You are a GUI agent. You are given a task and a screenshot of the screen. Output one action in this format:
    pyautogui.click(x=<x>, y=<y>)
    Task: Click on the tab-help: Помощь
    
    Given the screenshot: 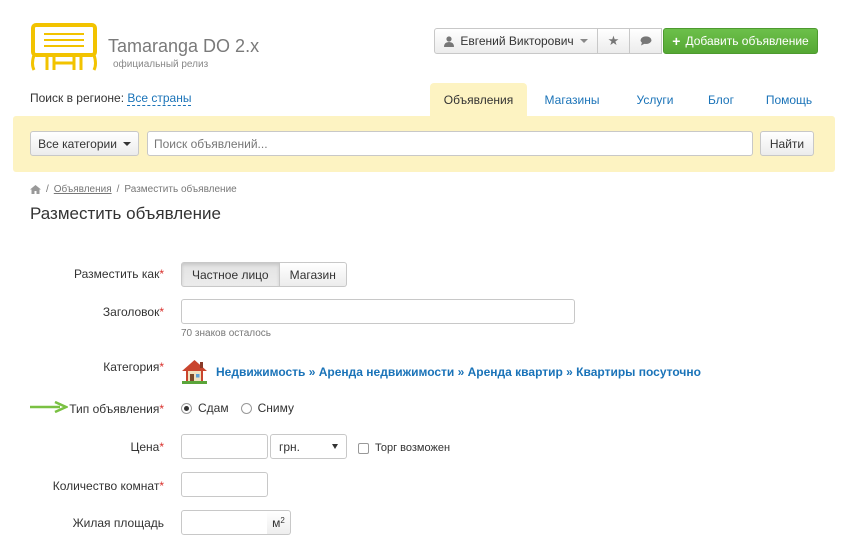 What is the action you would take?
    pyautogui.click(x=789, y=99)
    